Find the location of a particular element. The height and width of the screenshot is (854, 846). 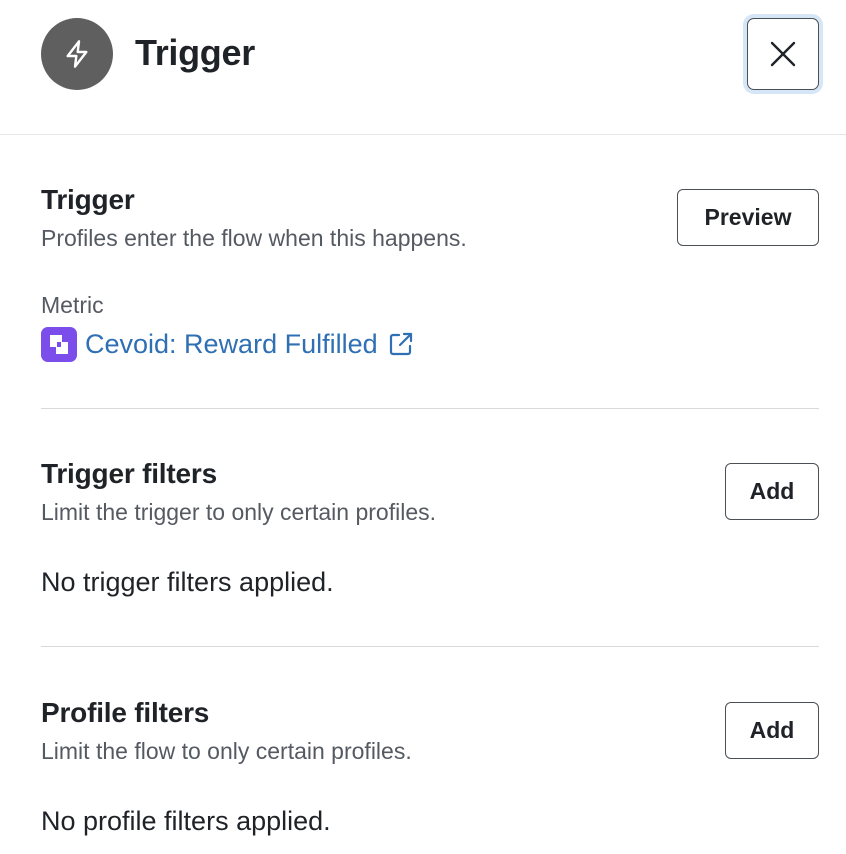

trigger-filters-title: Trigger filters is located at coordinates (129, 473).